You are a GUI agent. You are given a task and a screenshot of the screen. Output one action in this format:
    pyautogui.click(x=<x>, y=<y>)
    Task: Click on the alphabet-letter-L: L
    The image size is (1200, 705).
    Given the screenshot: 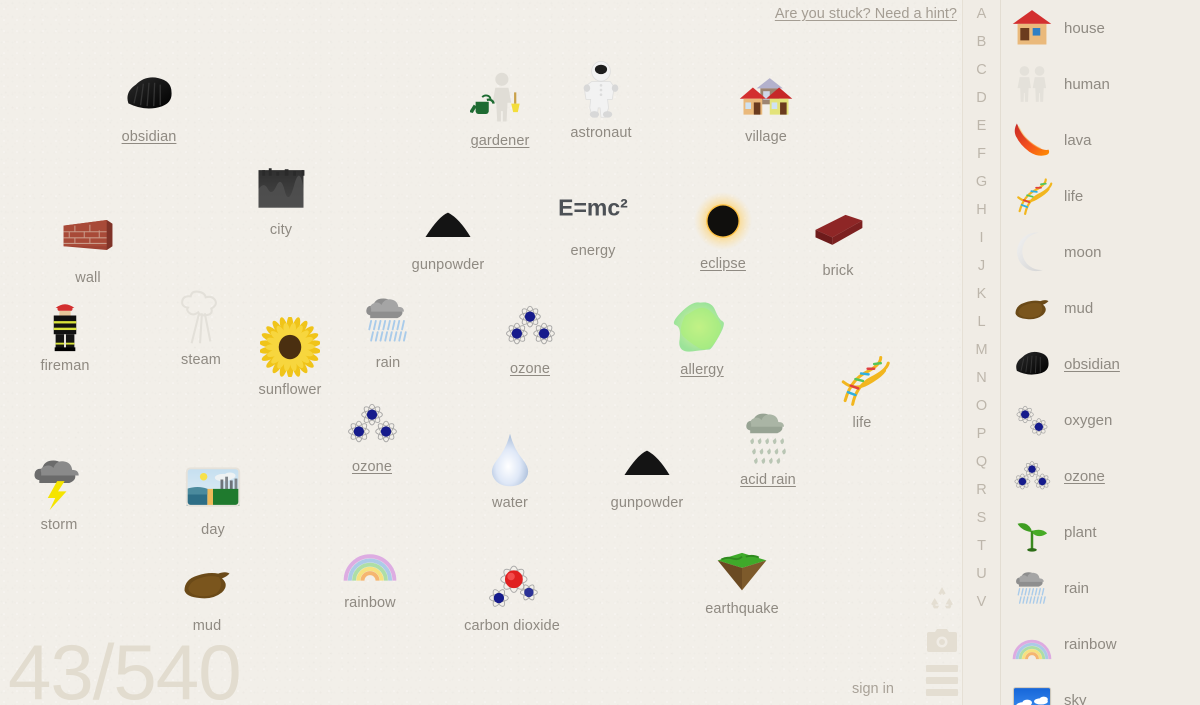 What is the action you would take?
    pyautogui.click(x=981, y=322)
    